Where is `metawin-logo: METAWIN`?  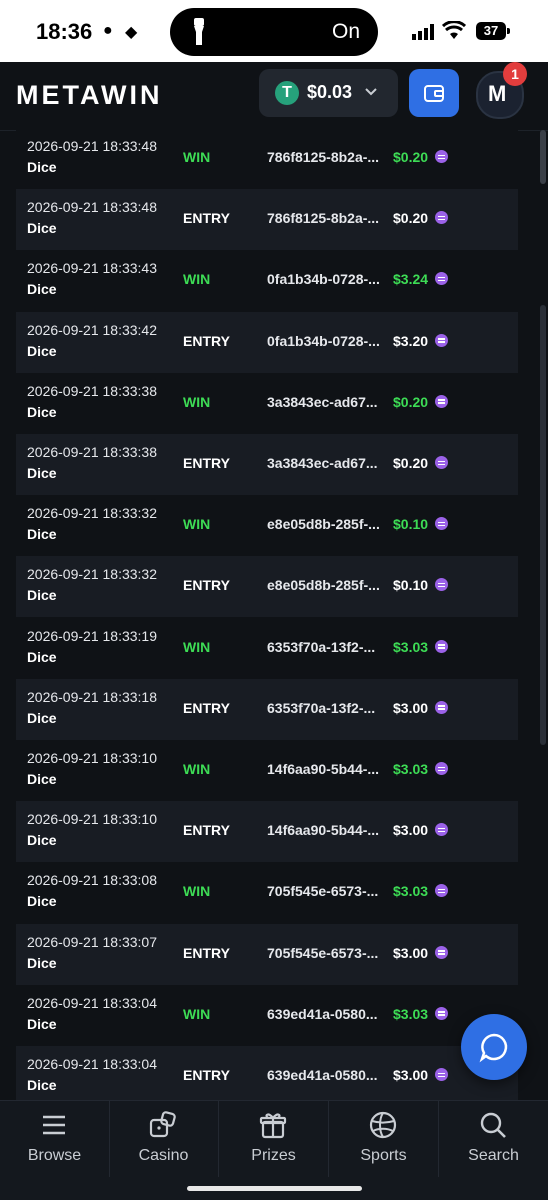 metawin-logo: METAWIN is located at coordinates (89, 95).